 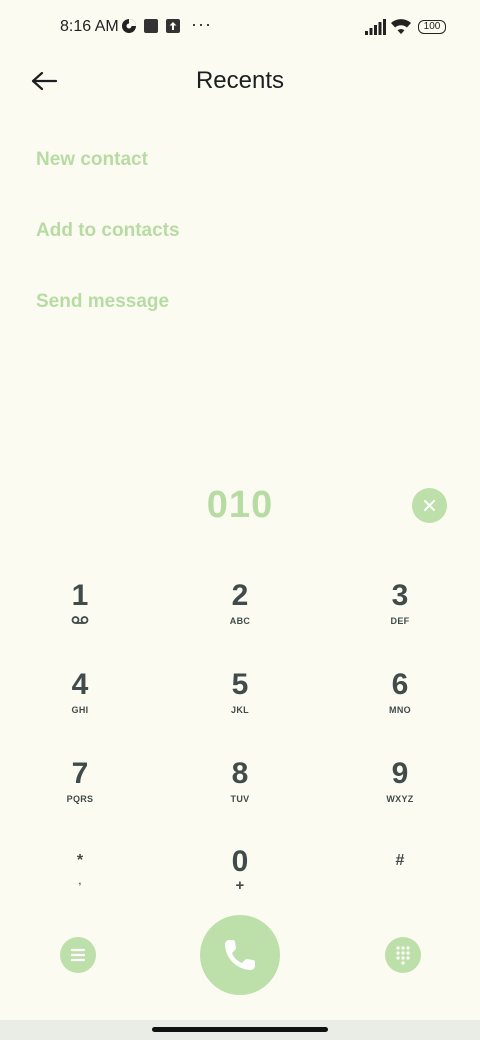 I want to click on phone-icon, so click(x=240, y=955).